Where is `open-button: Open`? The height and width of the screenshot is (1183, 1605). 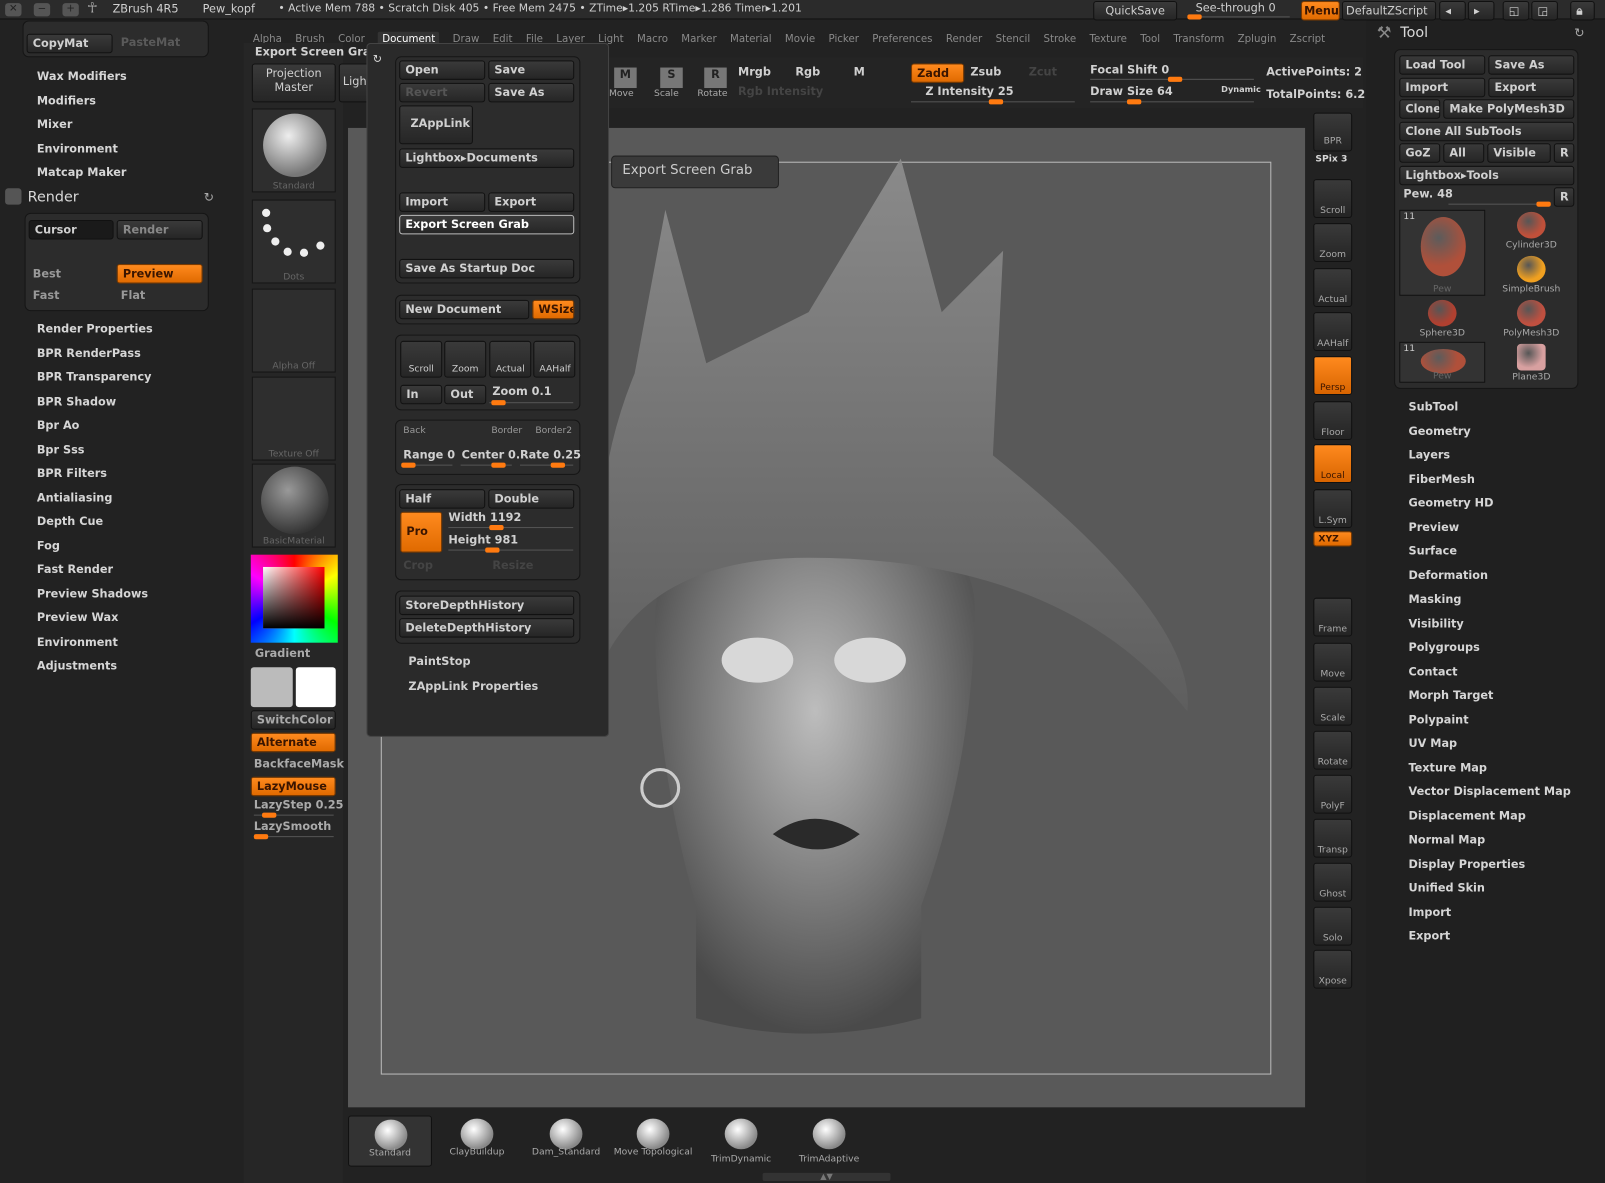 open-button: Open is located at coordinates (442, 70).